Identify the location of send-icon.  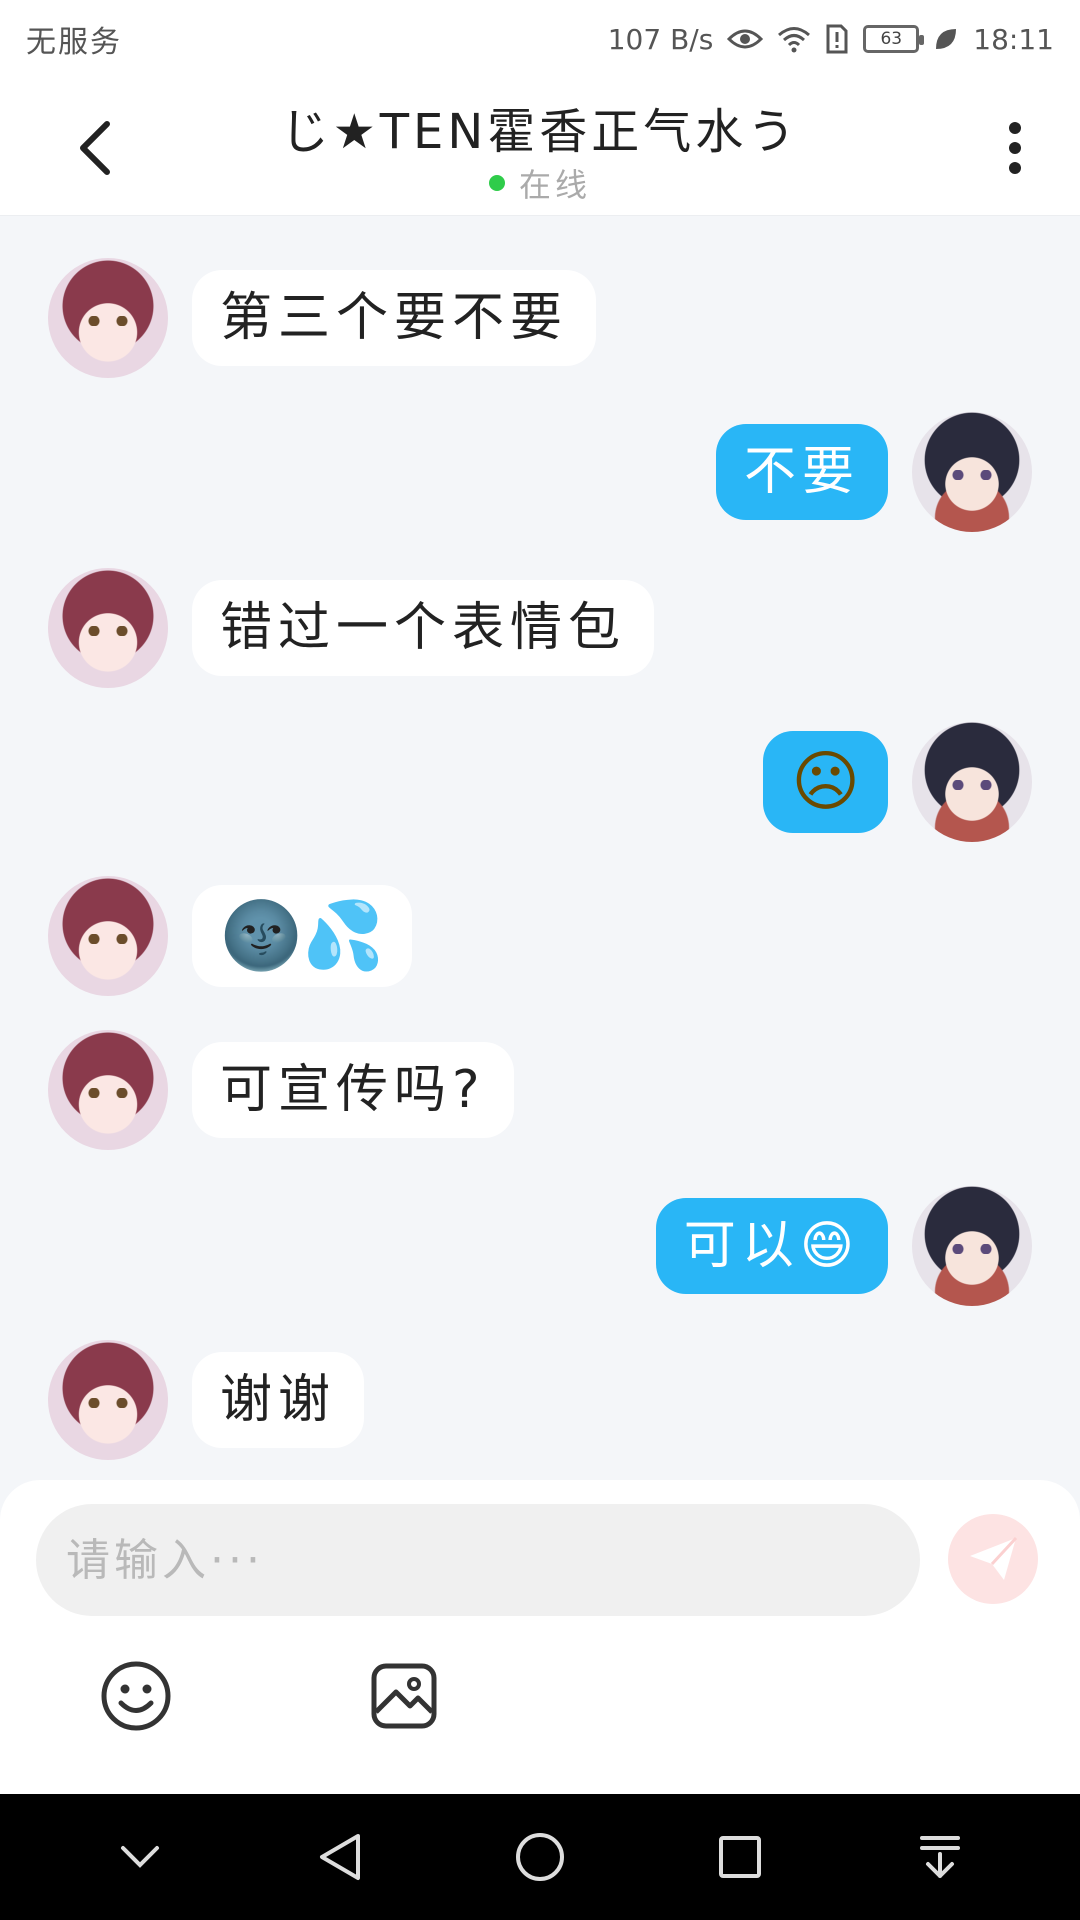
(994, 1558).